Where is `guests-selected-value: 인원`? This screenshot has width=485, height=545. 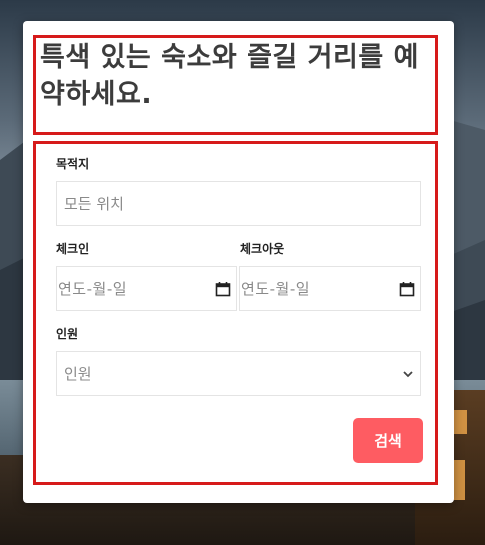
guests-selected-value: 인원 is located at coordinates (78, 374).